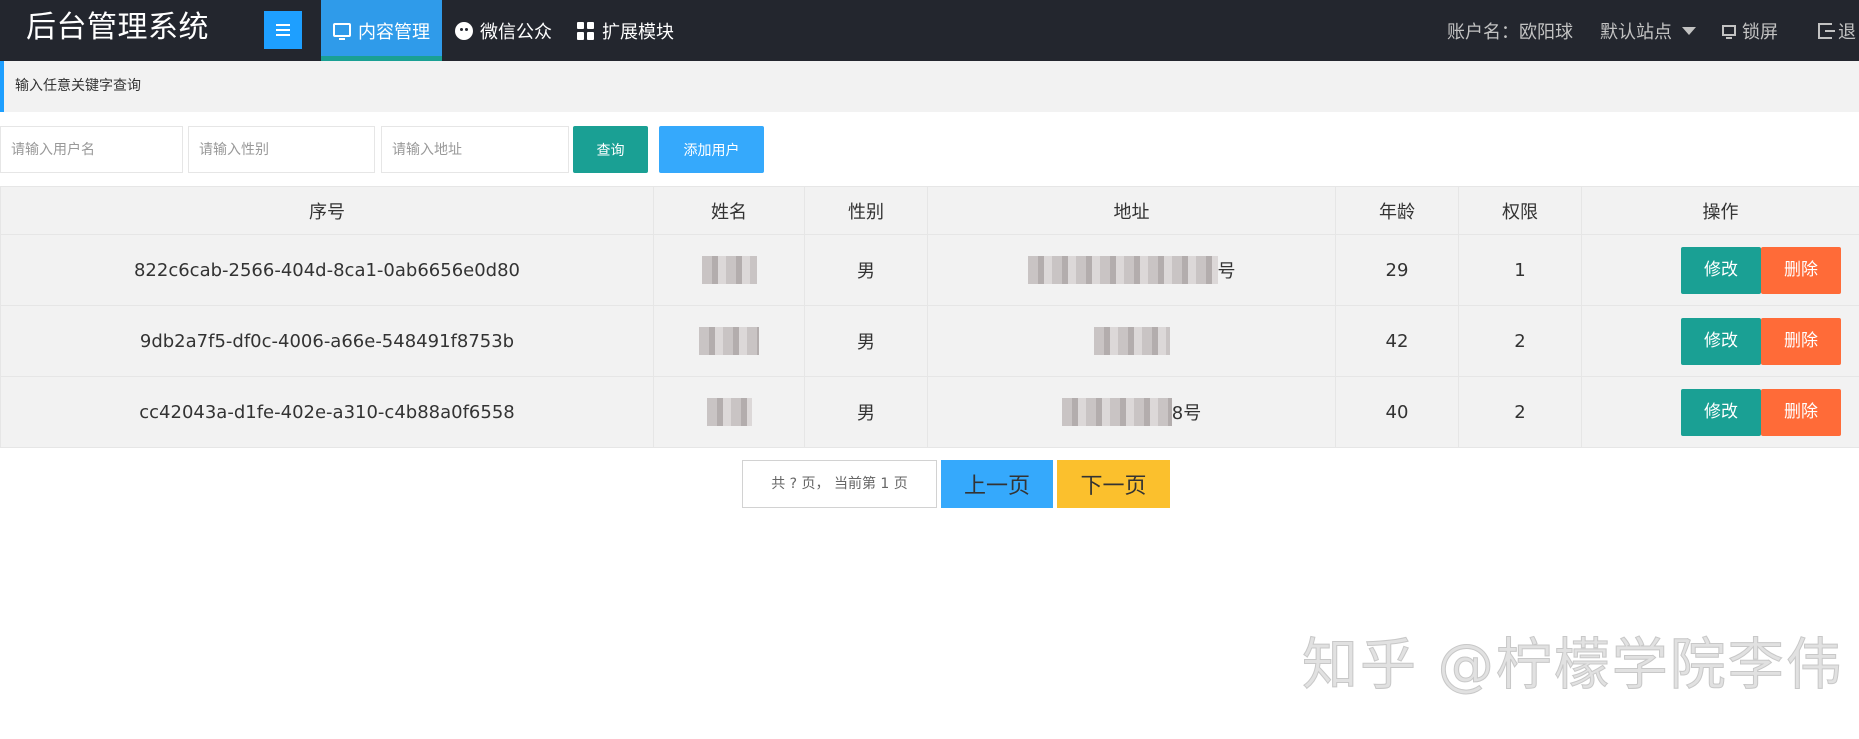 This screenshot has height=739, width=1859. I want to click on column-header-name: 姓名, so click(729, 210).